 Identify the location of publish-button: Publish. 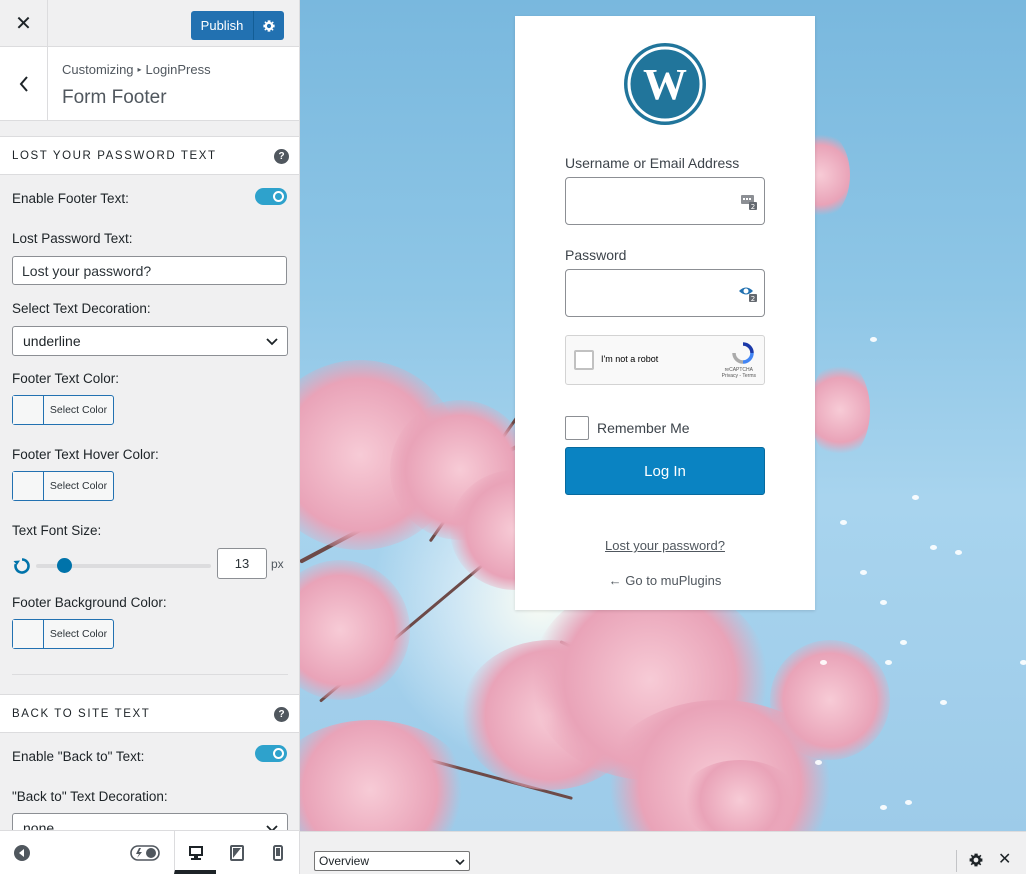
(222, 25).